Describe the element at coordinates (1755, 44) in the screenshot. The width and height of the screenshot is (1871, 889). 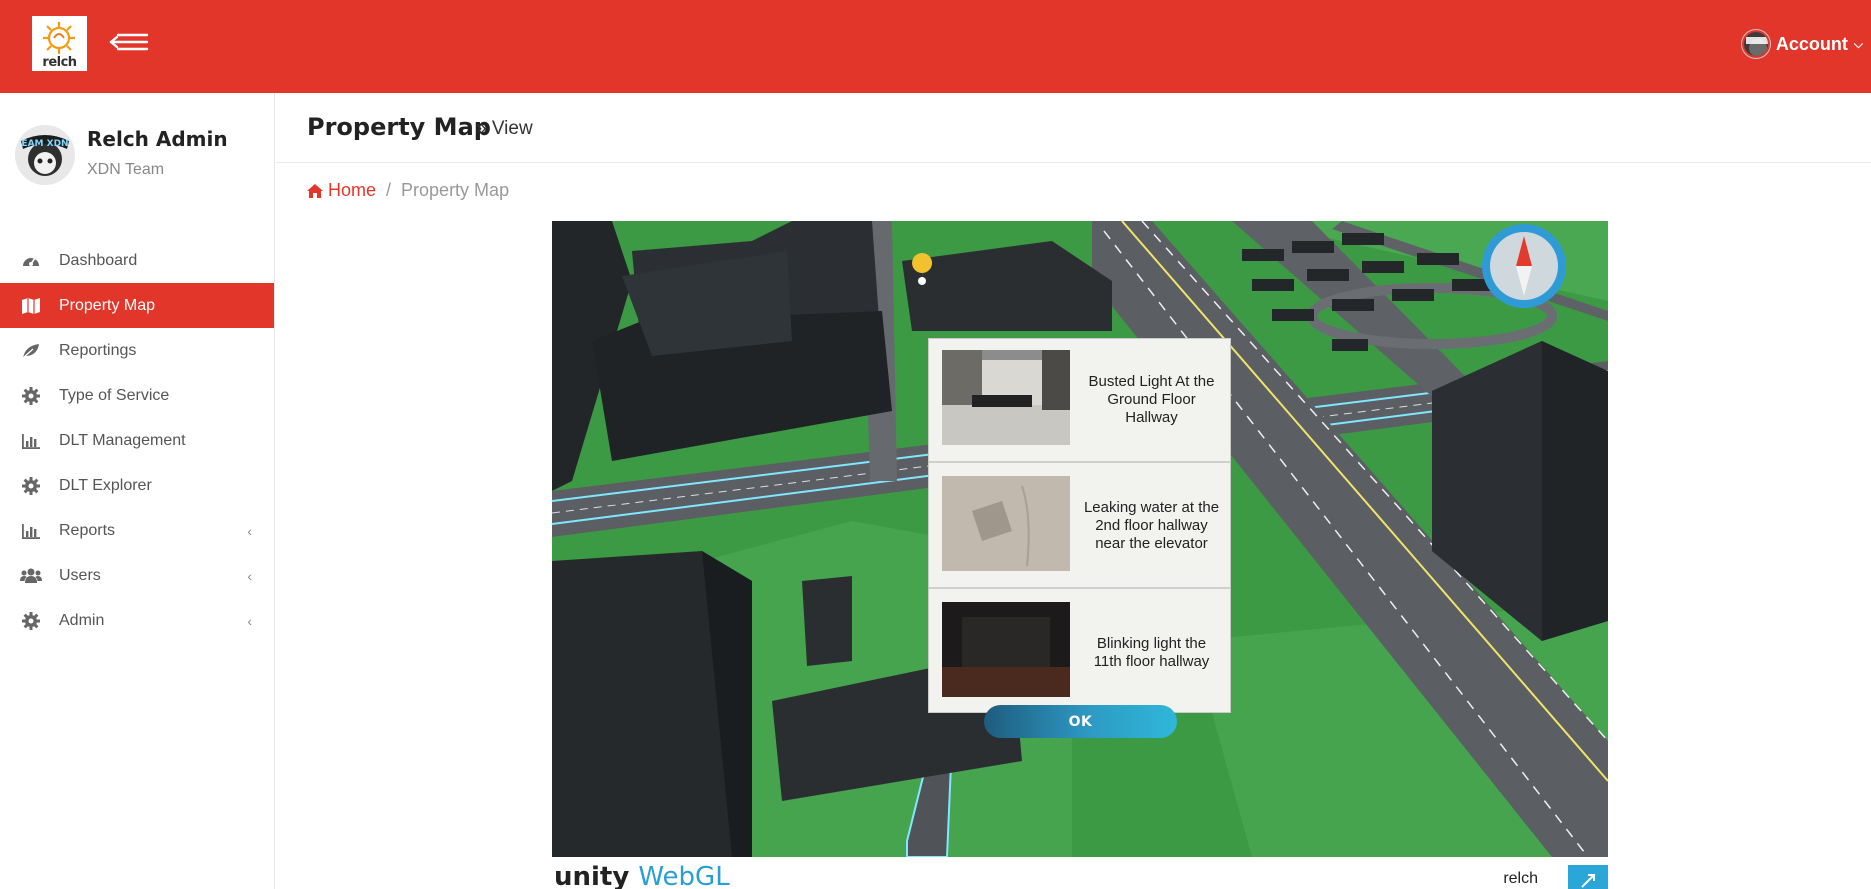
I see `account-avatar` at that location.